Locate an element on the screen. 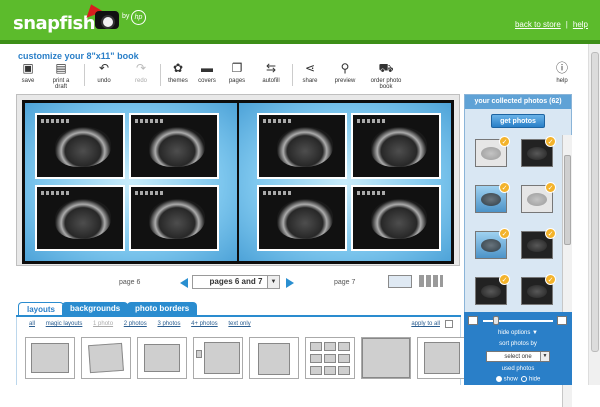 The width and height of the screenshot is (600, 407). back-to-store-link: back to store is located at coordinates (538, 24).